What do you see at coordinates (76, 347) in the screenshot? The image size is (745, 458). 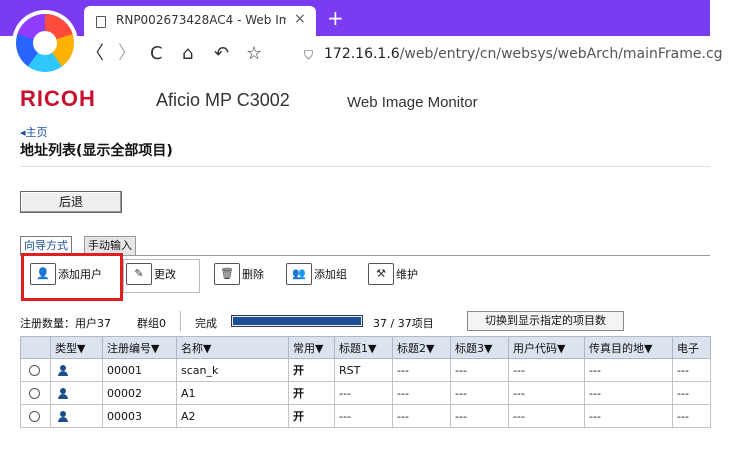 I see `column-header-type: 类型▼` at bounding box center [76, 347].